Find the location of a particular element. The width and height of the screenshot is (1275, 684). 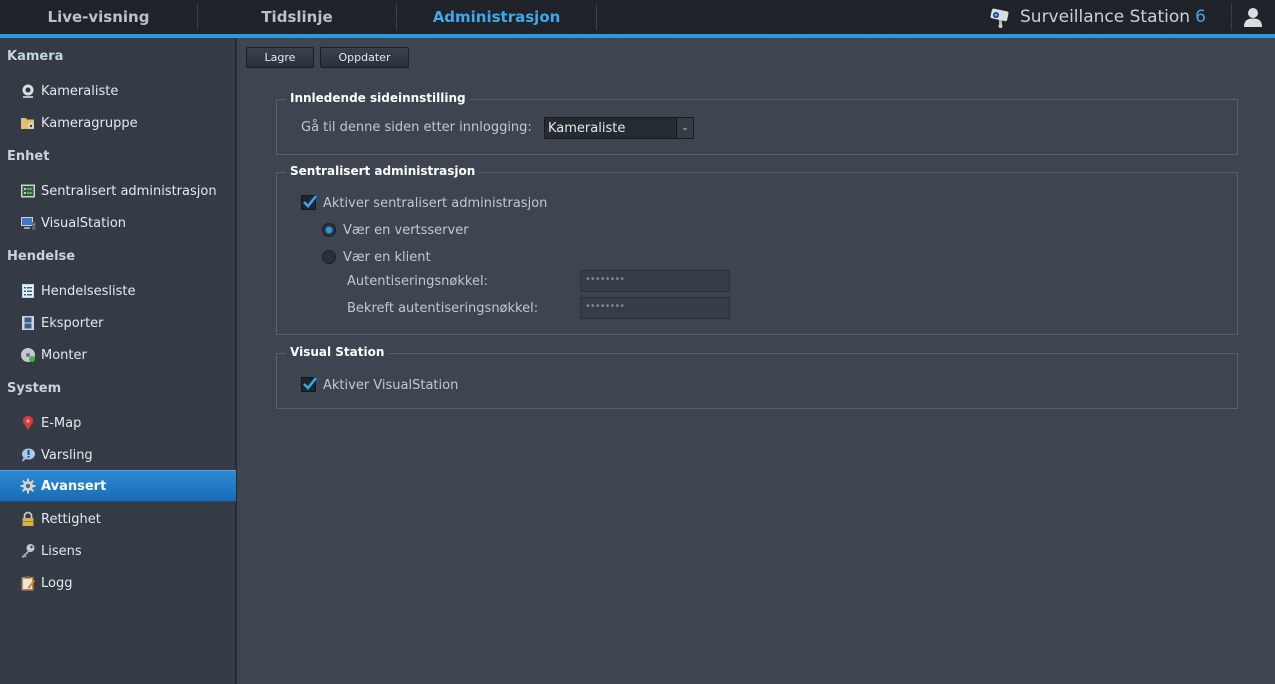

host-server-label: Vær en vertsserver is located at coordinates (406, 230).